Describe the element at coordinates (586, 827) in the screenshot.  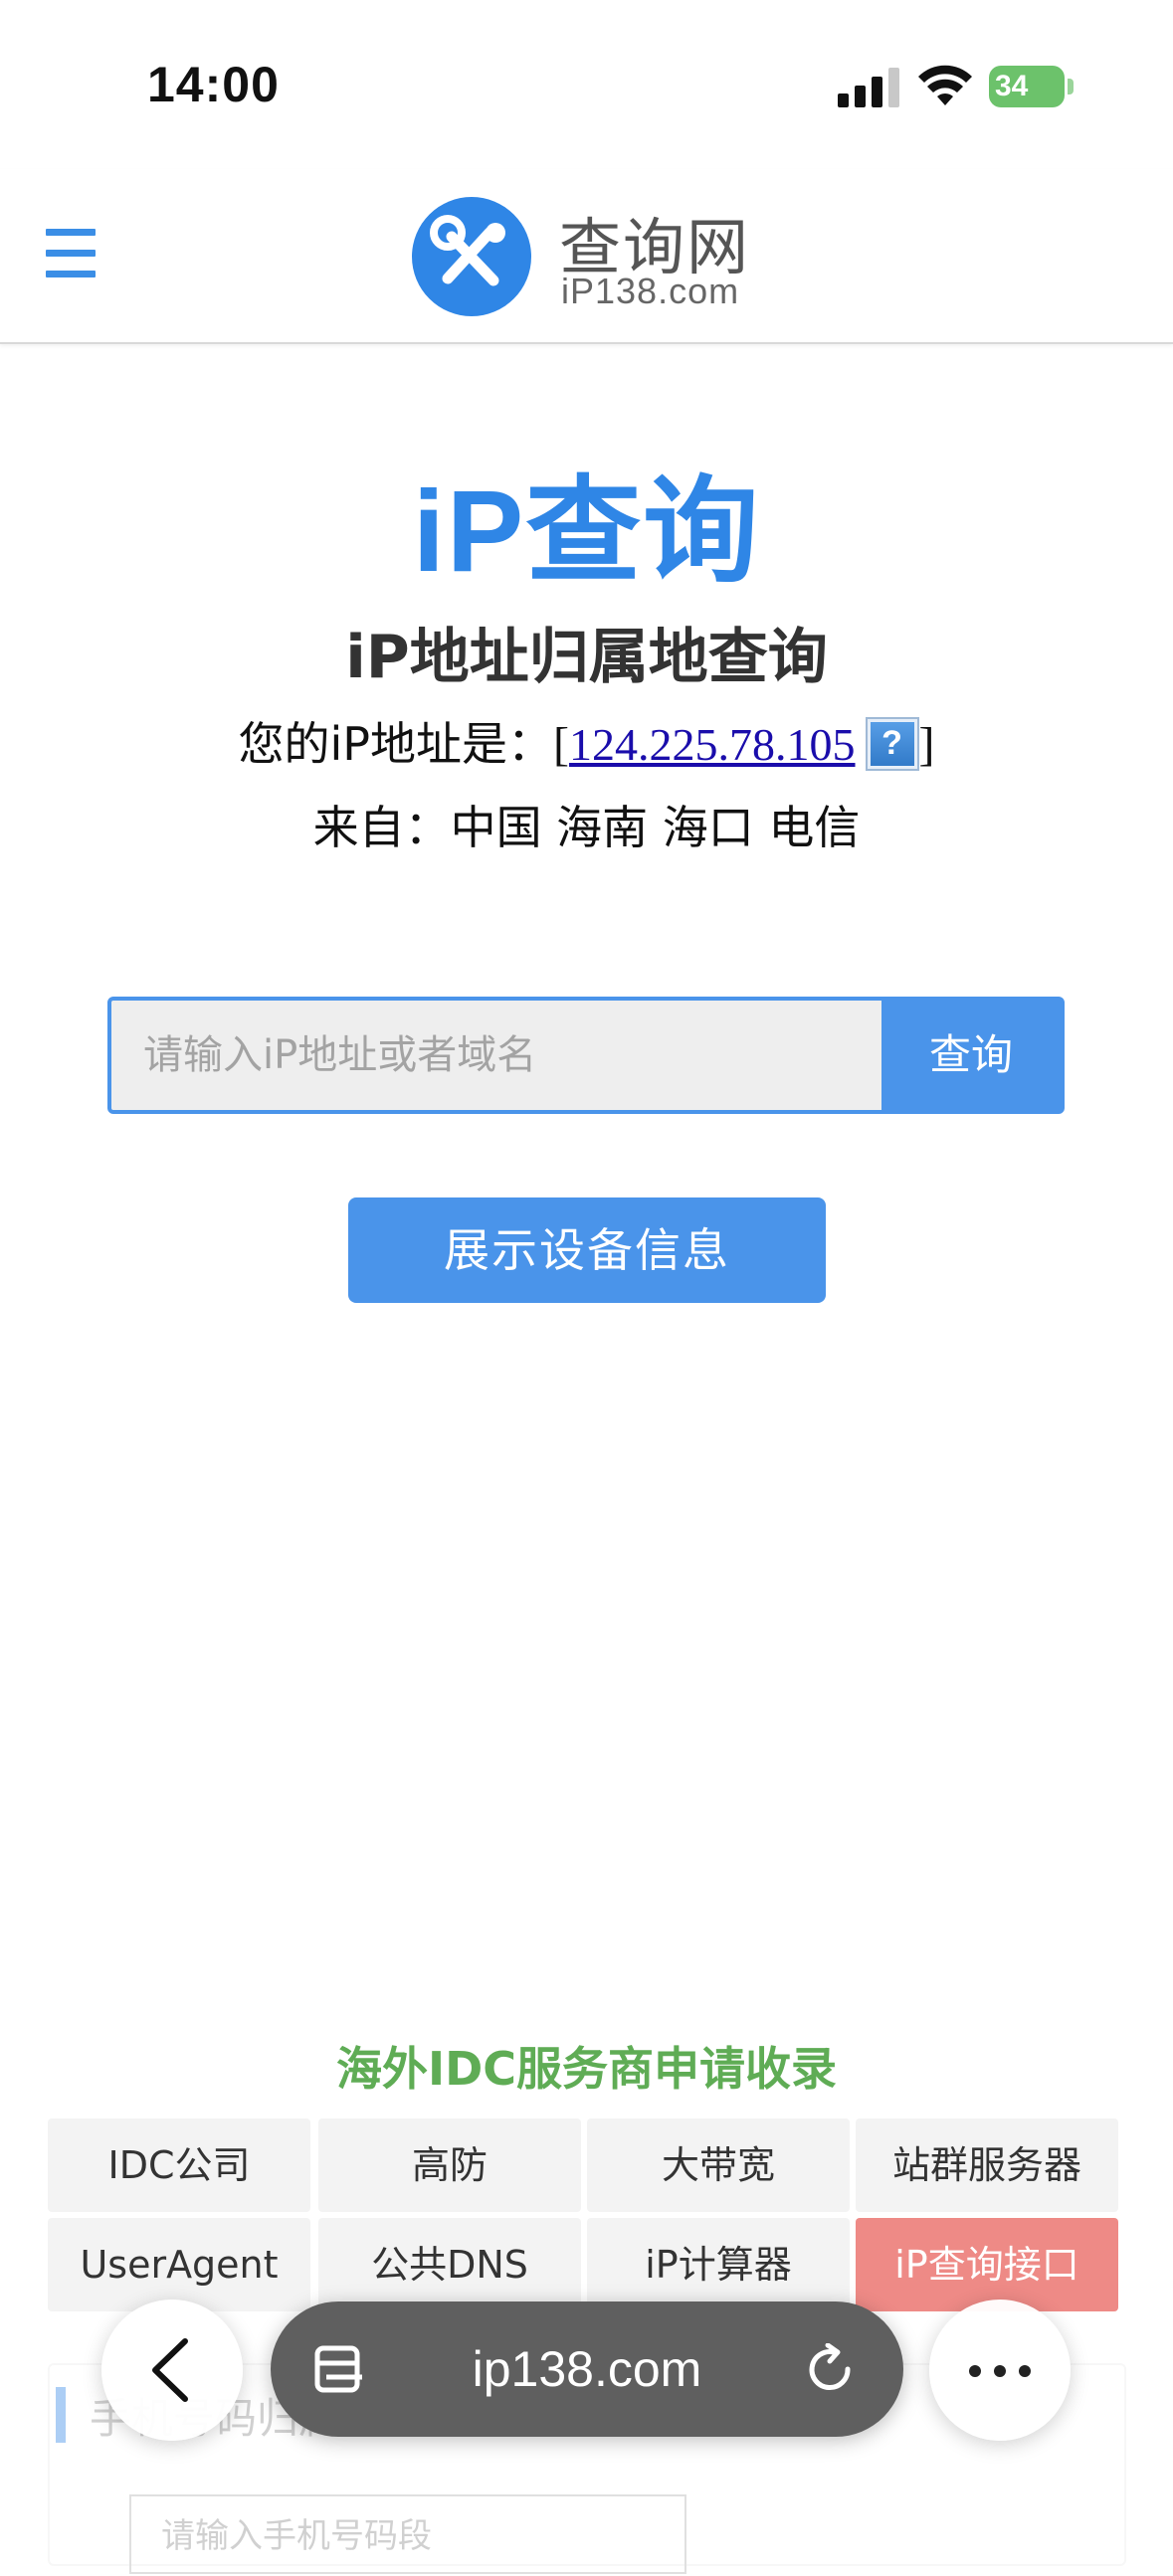
I see `location-text: 来自：中国 海南 海口 电信` at that location.